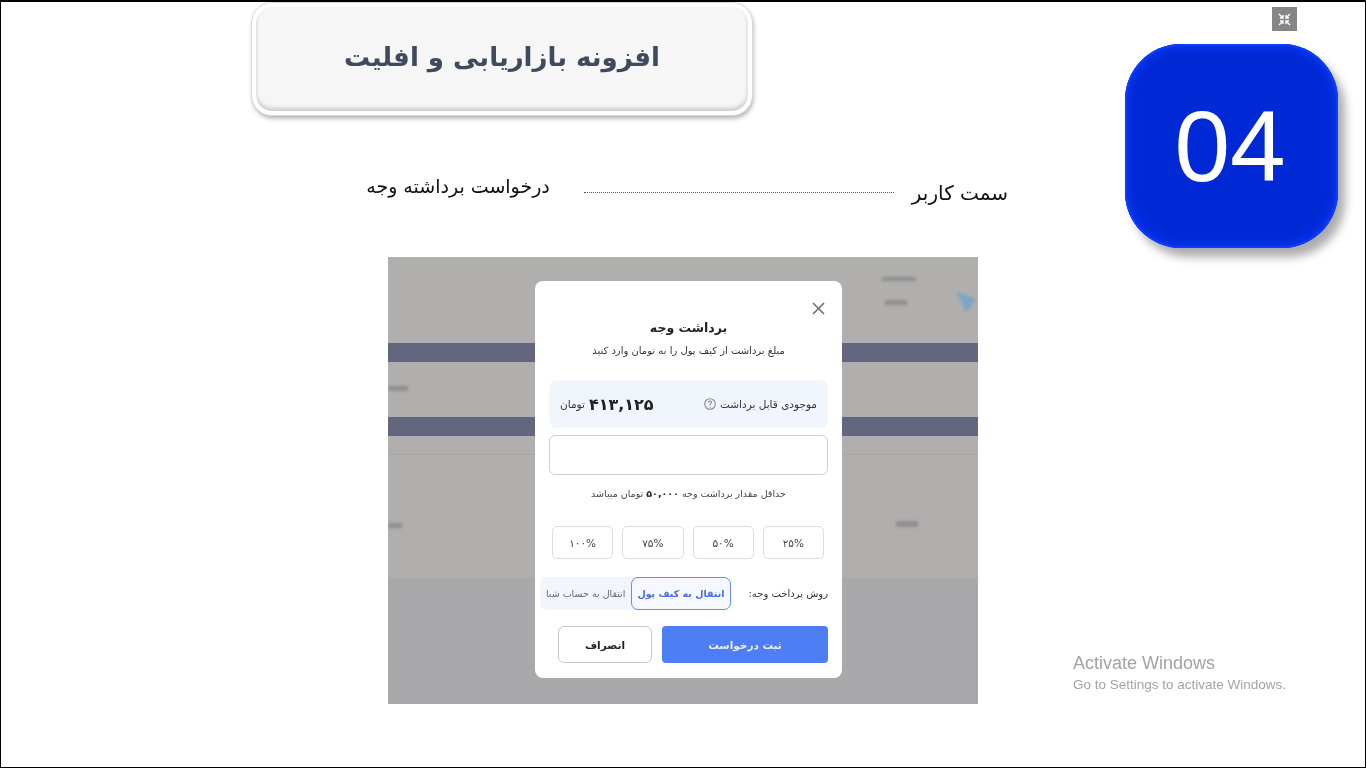 This screenshot has width=1366, height=768. I want to click on slide-title: افزونه بازاریابی و افلیت, so click(502, 57).